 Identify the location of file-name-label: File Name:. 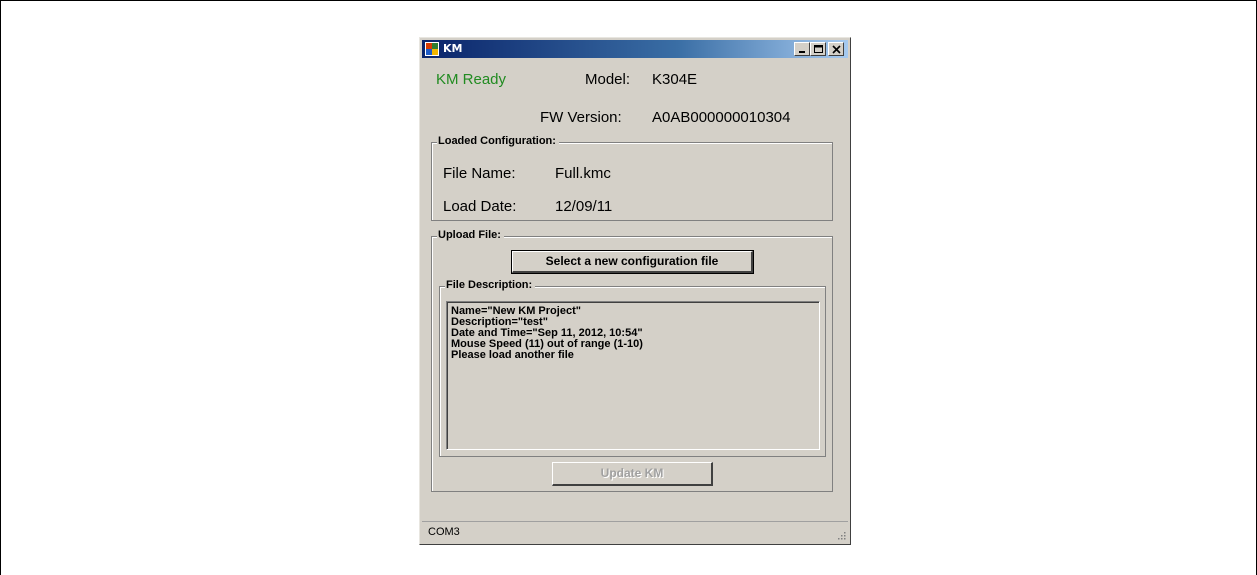
(479, 173).